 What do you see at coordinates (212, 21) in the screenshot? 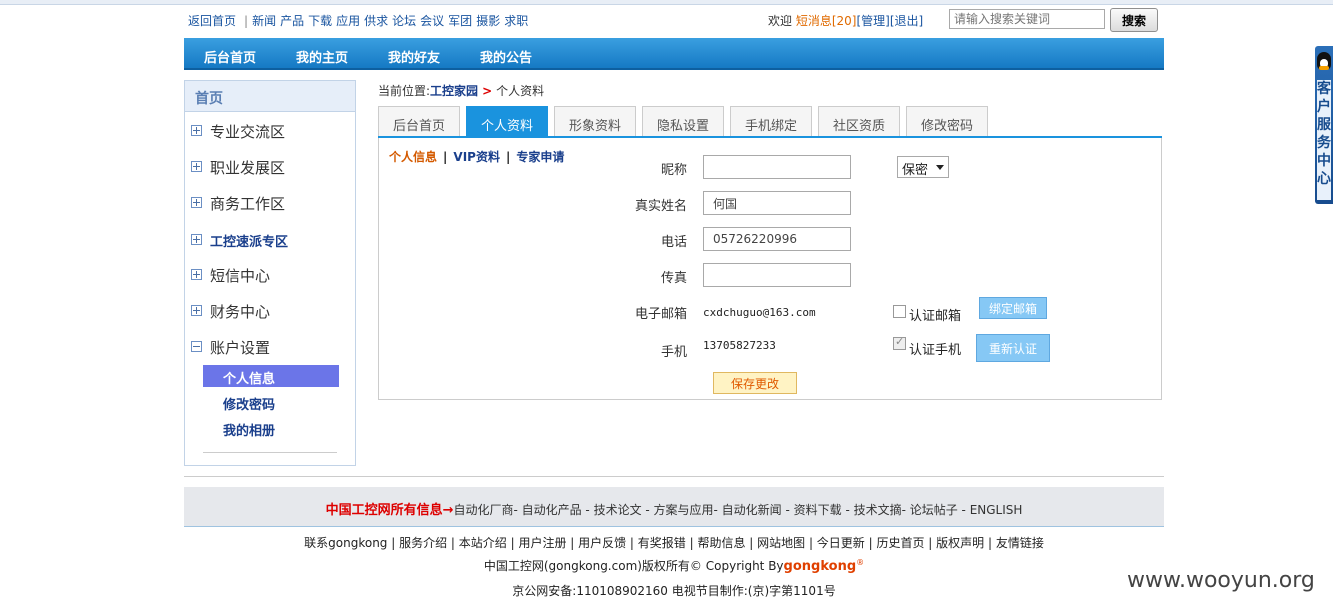
I see `back-home-link: 返回首页` at bounding box center [212, 21].